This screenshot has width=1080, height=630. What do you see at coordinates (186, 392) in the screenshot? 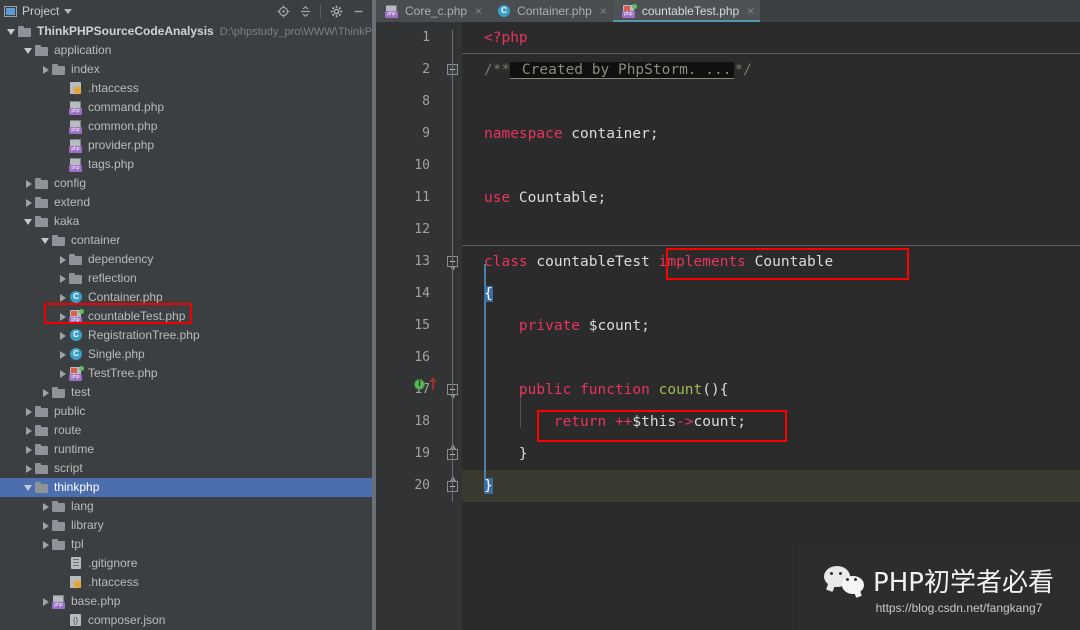
I see `tree-item-test: test` at bounding box center [186, 392].